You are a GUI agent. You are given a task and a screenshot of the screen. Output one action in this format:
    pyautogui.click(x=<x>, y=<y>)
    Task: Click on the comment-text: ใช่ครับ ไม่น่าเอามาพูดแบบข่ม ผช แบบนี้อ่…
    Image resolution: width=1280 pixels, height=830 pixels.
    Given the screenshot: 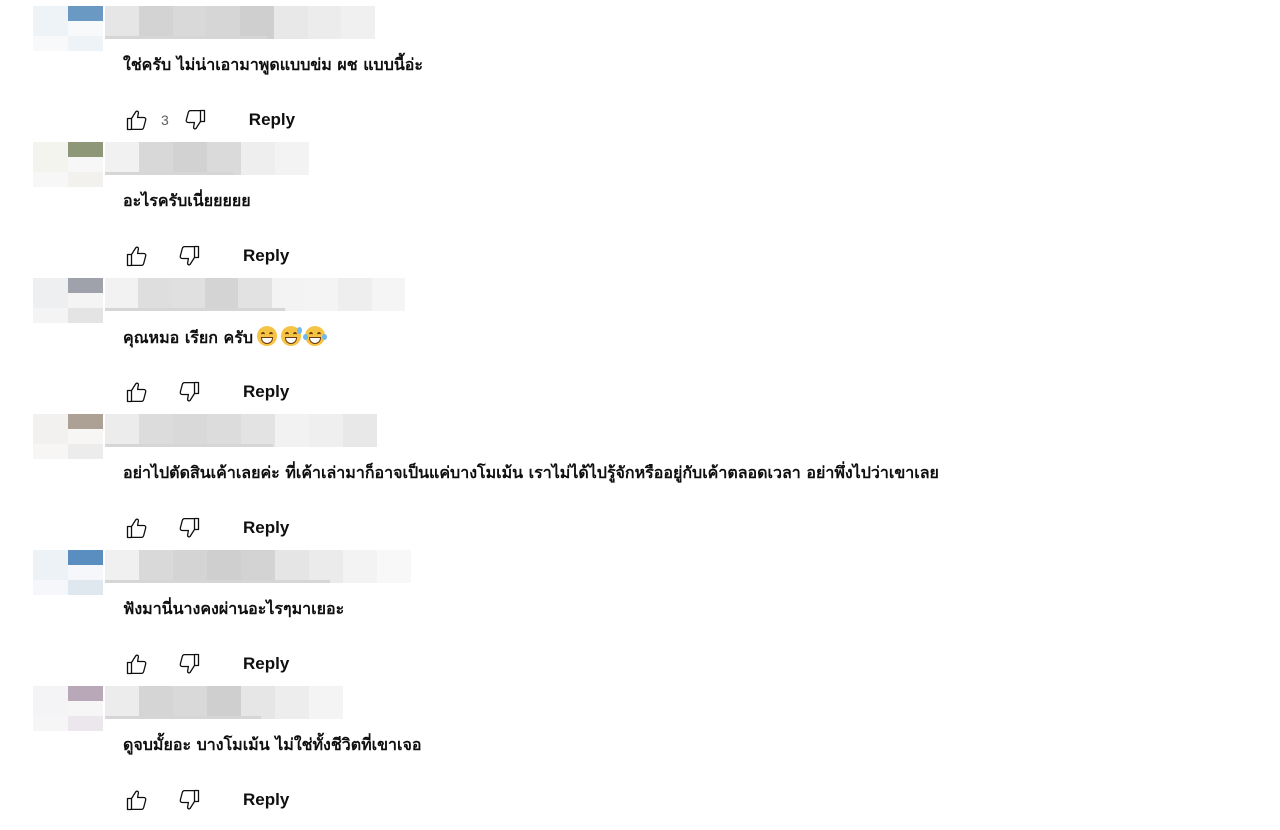 What is the action you would take?
    pyautogui.click(x=273, y=65)
    